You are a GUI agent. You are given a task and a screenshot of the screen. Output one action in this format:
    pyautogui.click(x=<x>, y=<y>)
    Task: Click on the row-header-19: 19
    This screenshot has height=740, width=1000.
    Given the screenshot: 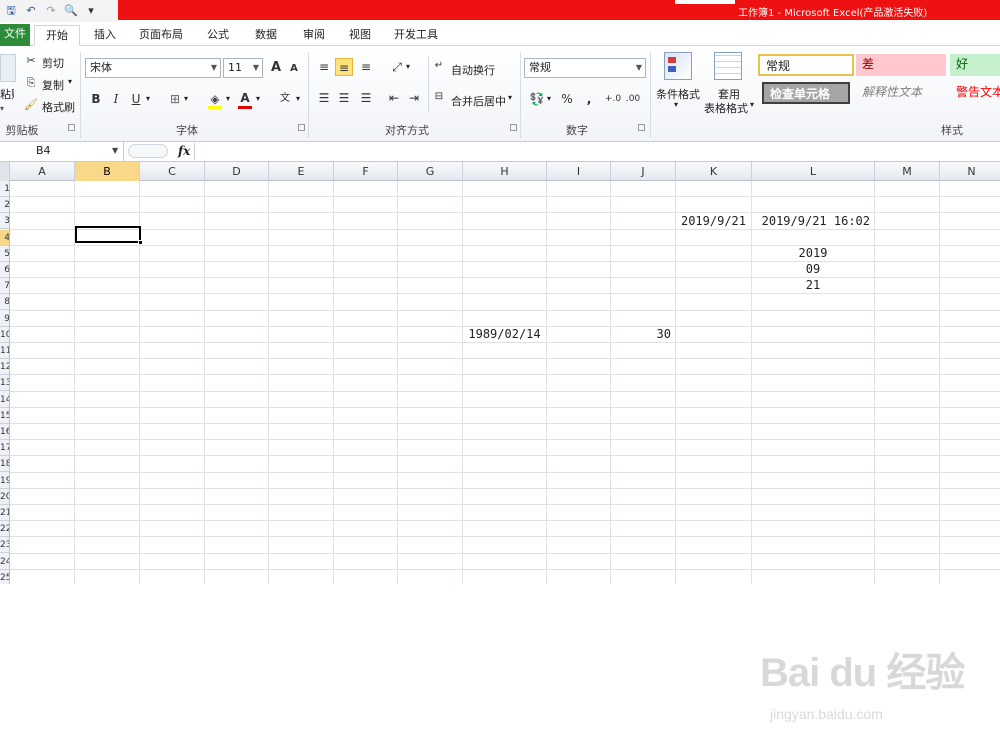 What is the action you would take?
    pyautogui.click(x=4, y=481)
    